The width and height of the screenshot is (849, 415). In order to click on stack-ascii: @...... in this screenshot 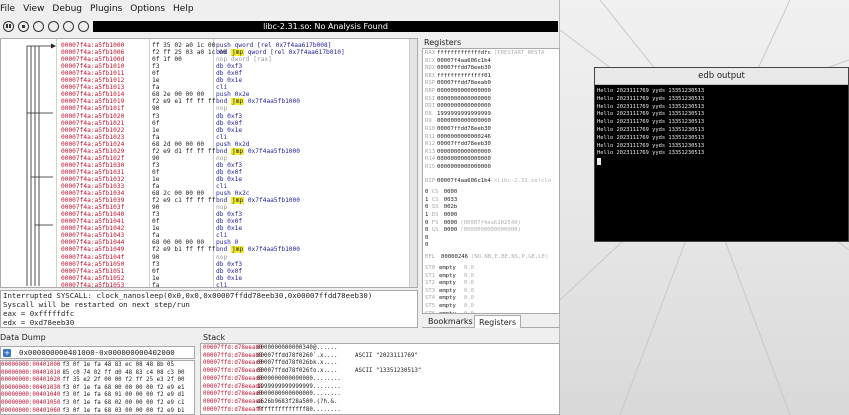, I will do `click(325, 348)`.